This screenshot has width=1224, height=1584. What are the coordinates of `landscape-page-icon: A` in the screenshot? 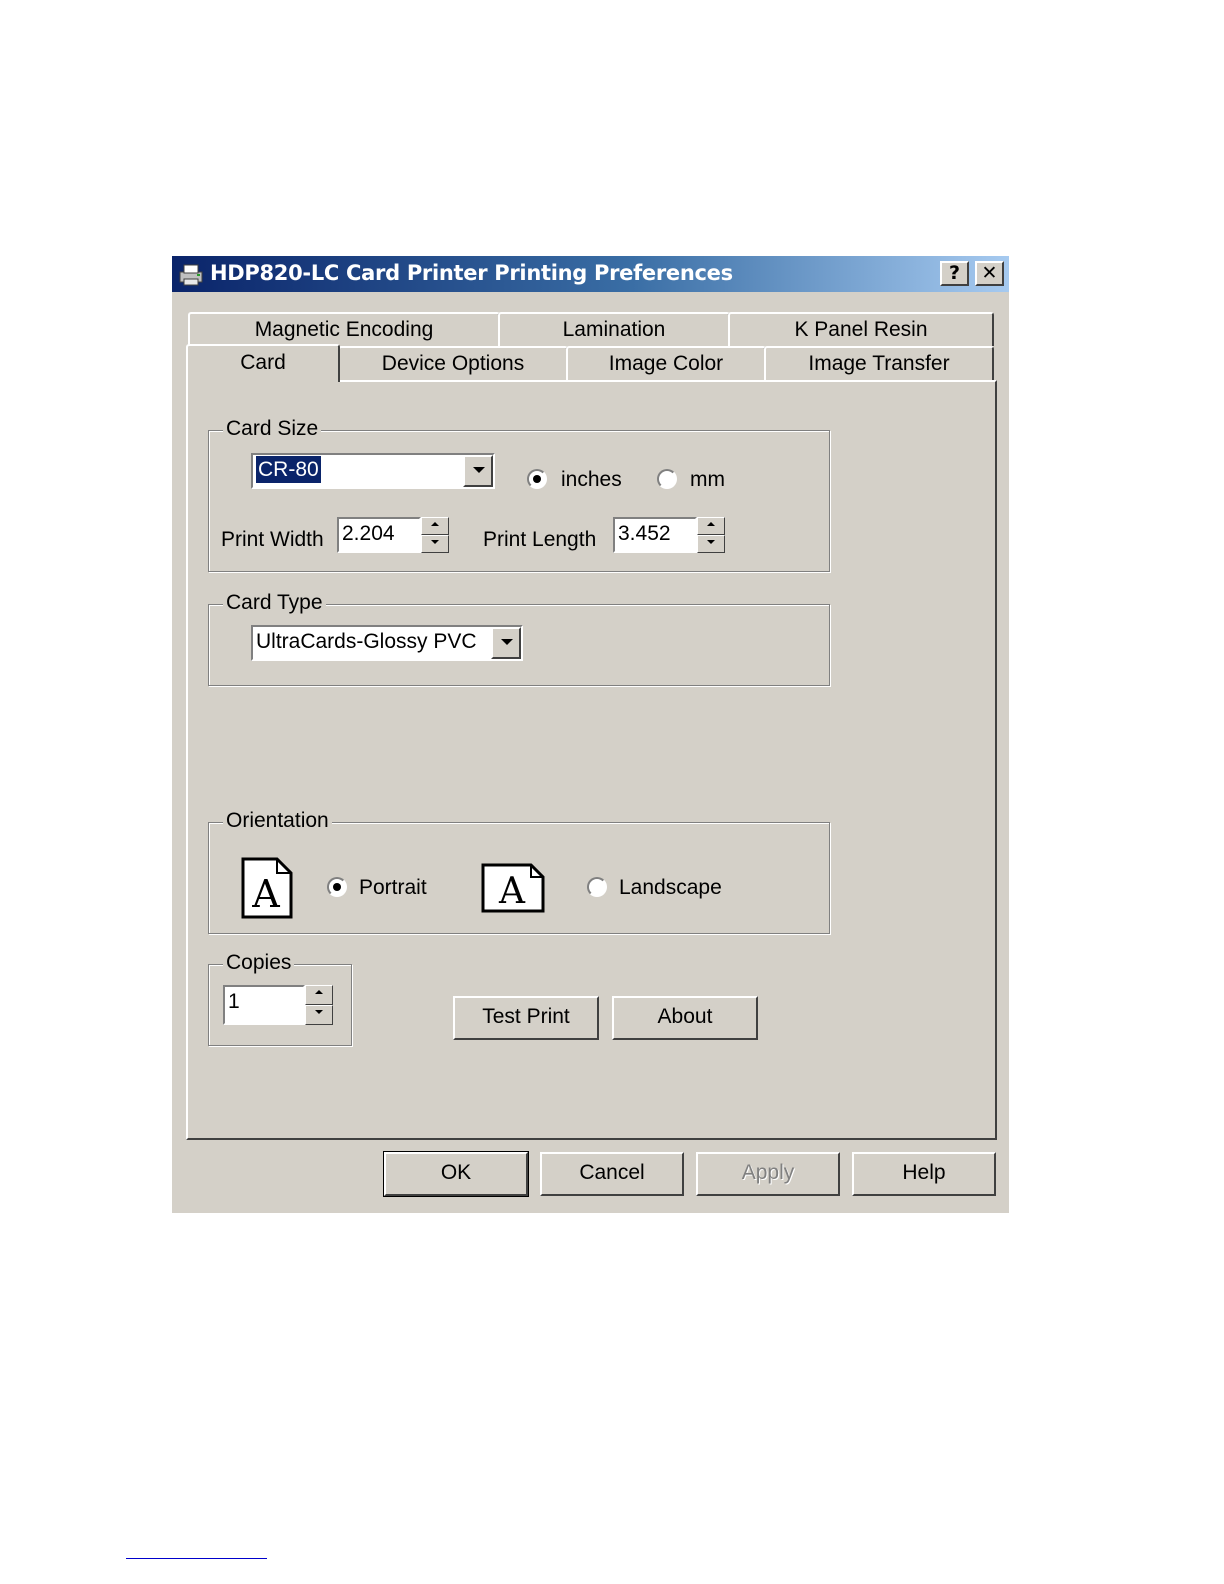 It's located at (513, 888).